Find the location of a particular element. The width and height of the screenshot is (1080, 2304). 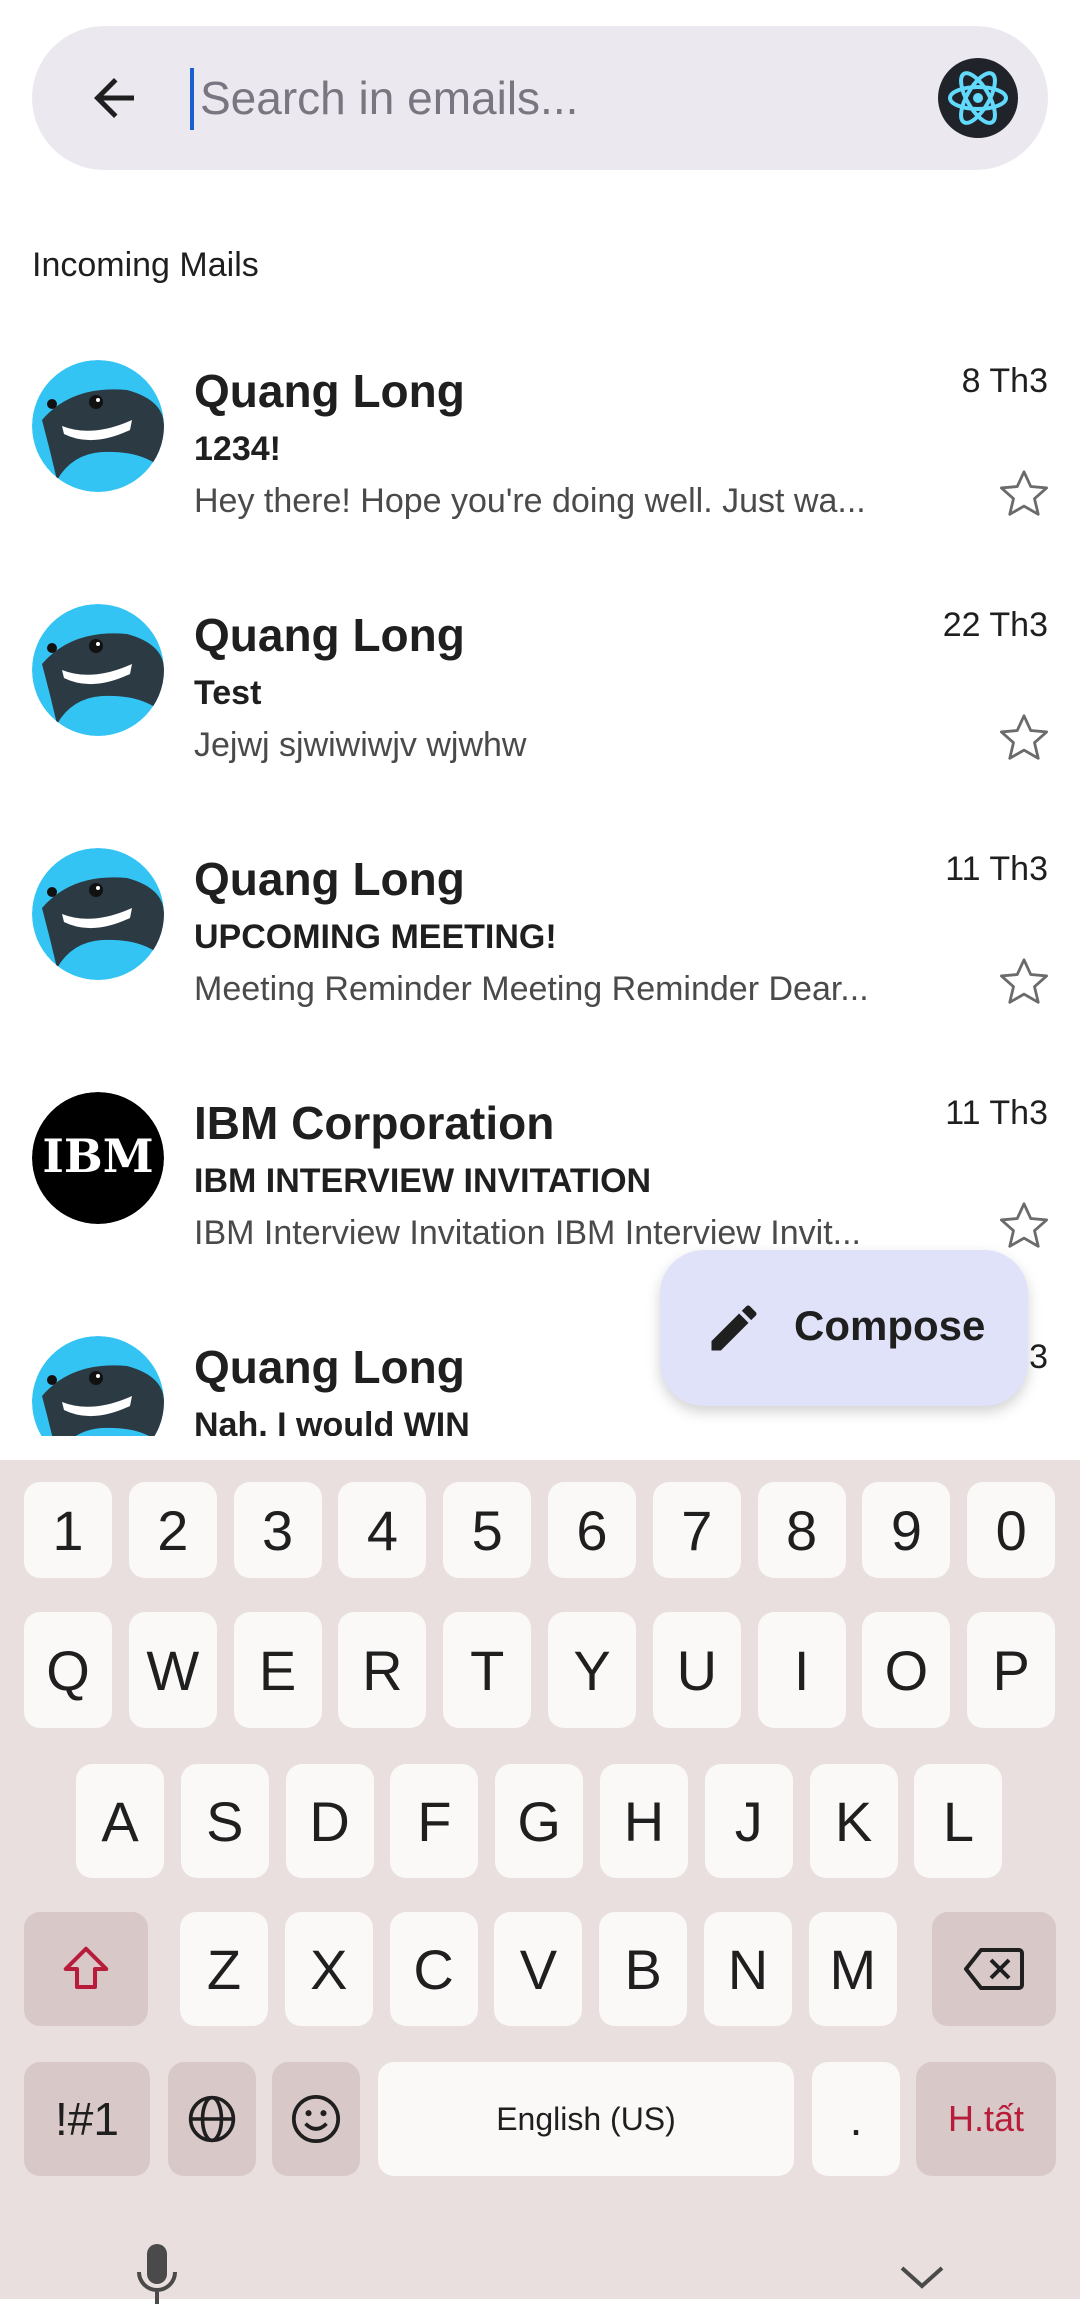

compose-button: Compose is located at coordinates (844, 1328).